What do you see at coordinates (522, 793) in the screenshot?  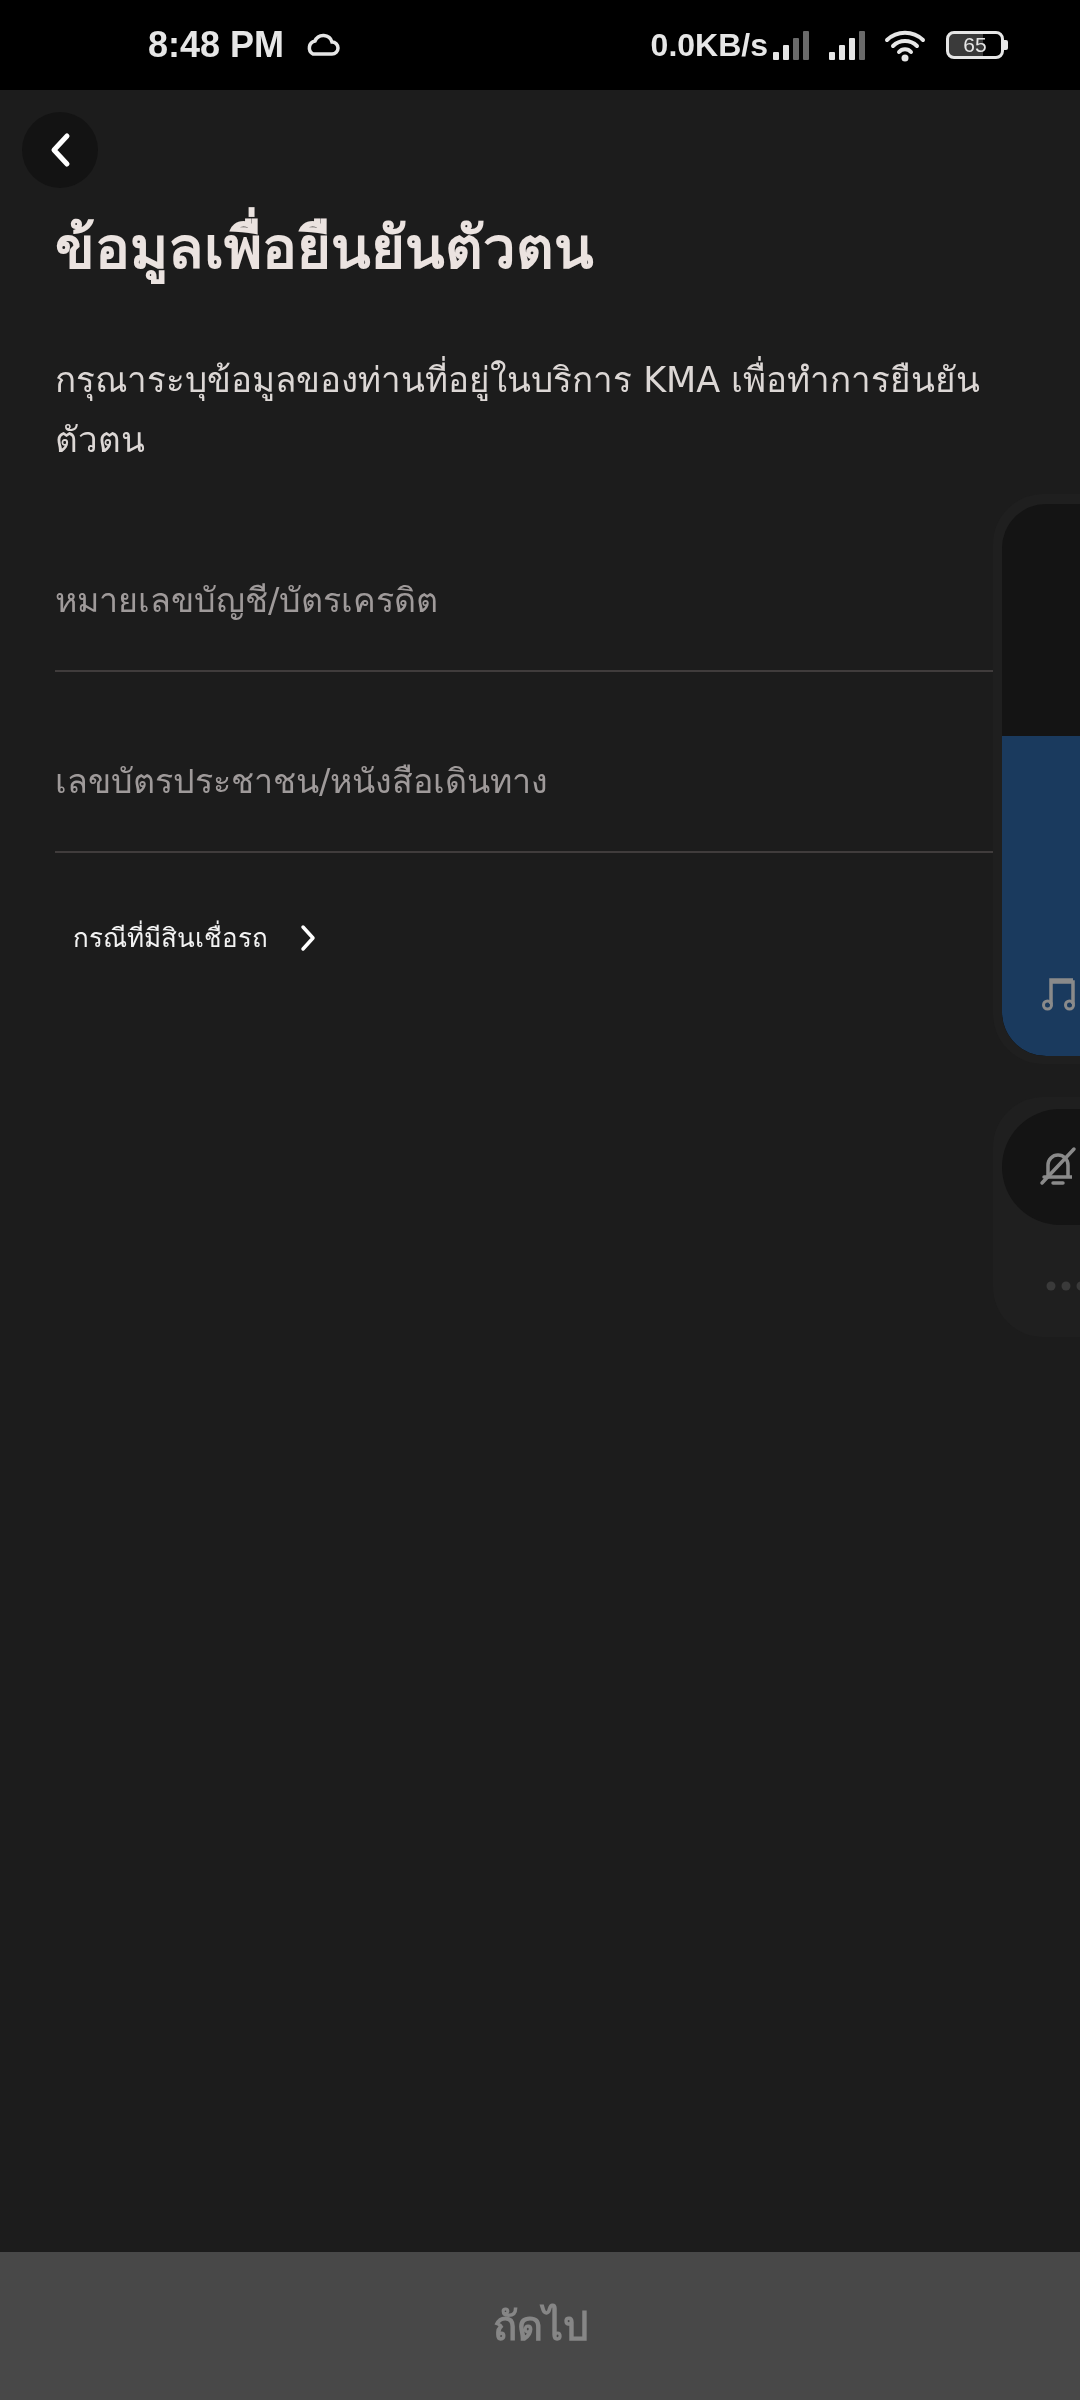 I see `input-field: เลขบัตรประชาชน/หนังสือเดินทาง` at bounding box center [522, 793].